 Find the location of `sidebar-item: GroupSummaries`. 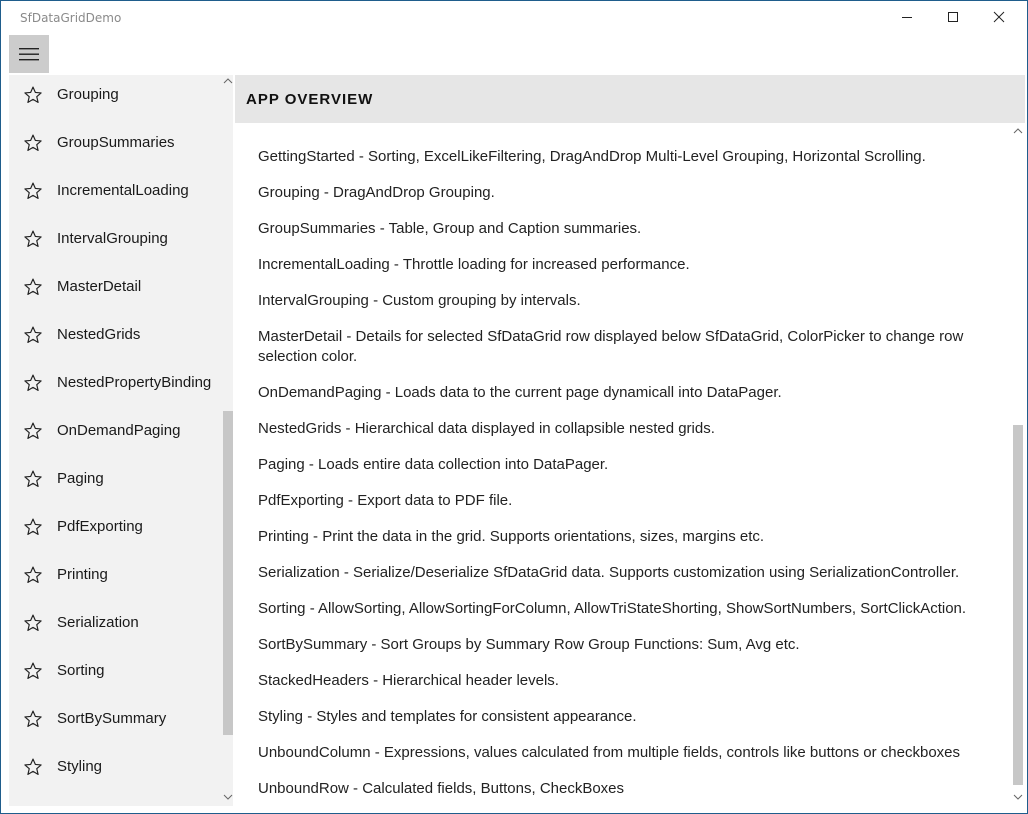

sidebar-item: GroupSummaries is located at coordinates (115, 147).